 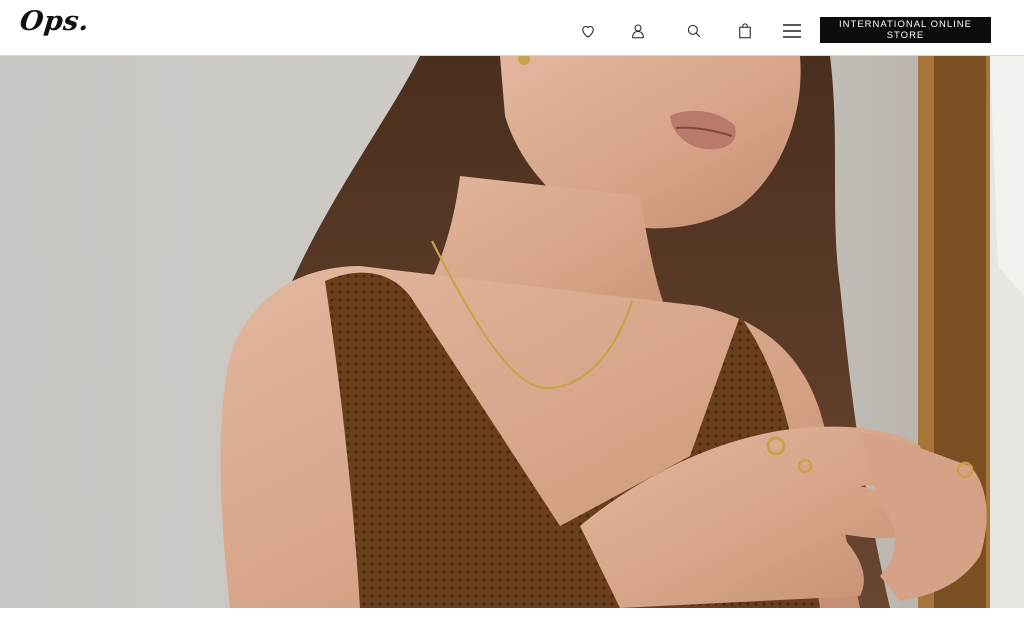 I want to click on menu-icon, so click(x=792, y=31).